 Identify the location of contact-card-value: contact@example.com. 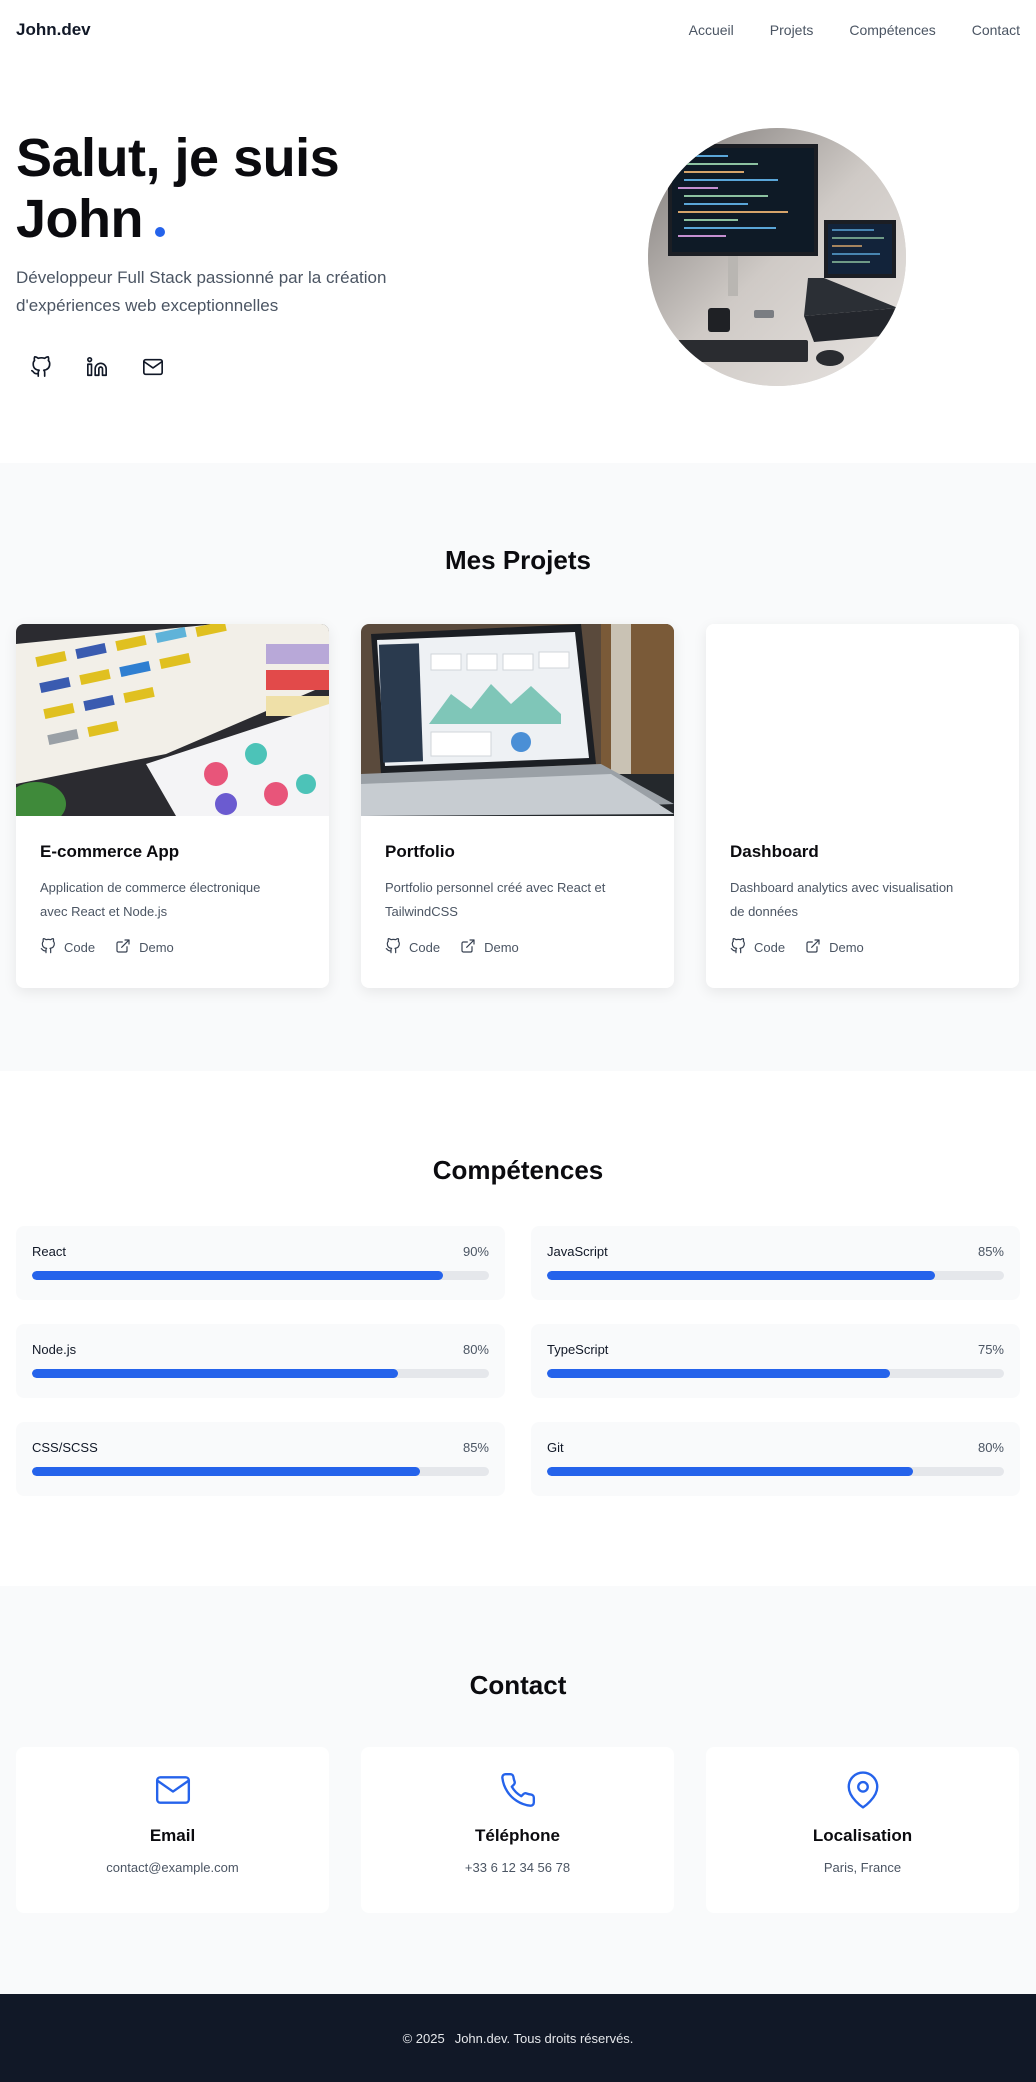
(172, 1867).